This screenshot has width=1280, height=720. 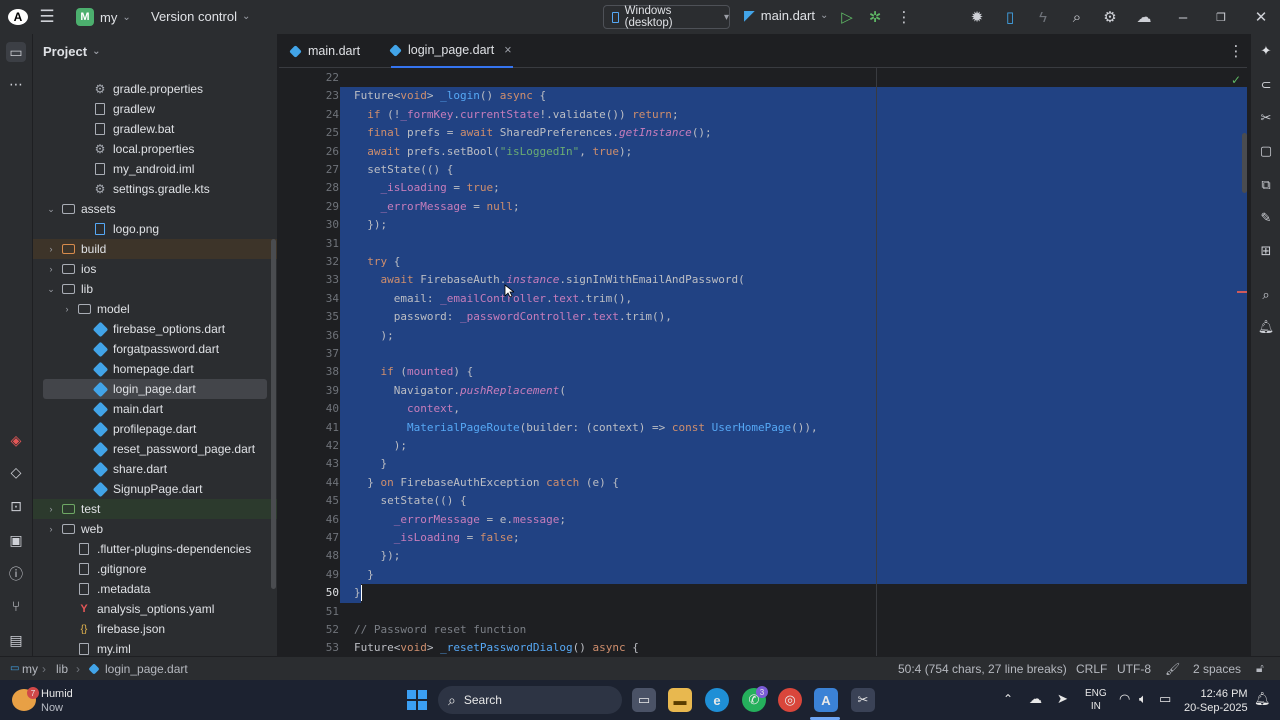 What do you see at coordinates (437, 538) in the screenshot?
I see `code-line: _isLoading = false;` at bounding box center [437, 538].